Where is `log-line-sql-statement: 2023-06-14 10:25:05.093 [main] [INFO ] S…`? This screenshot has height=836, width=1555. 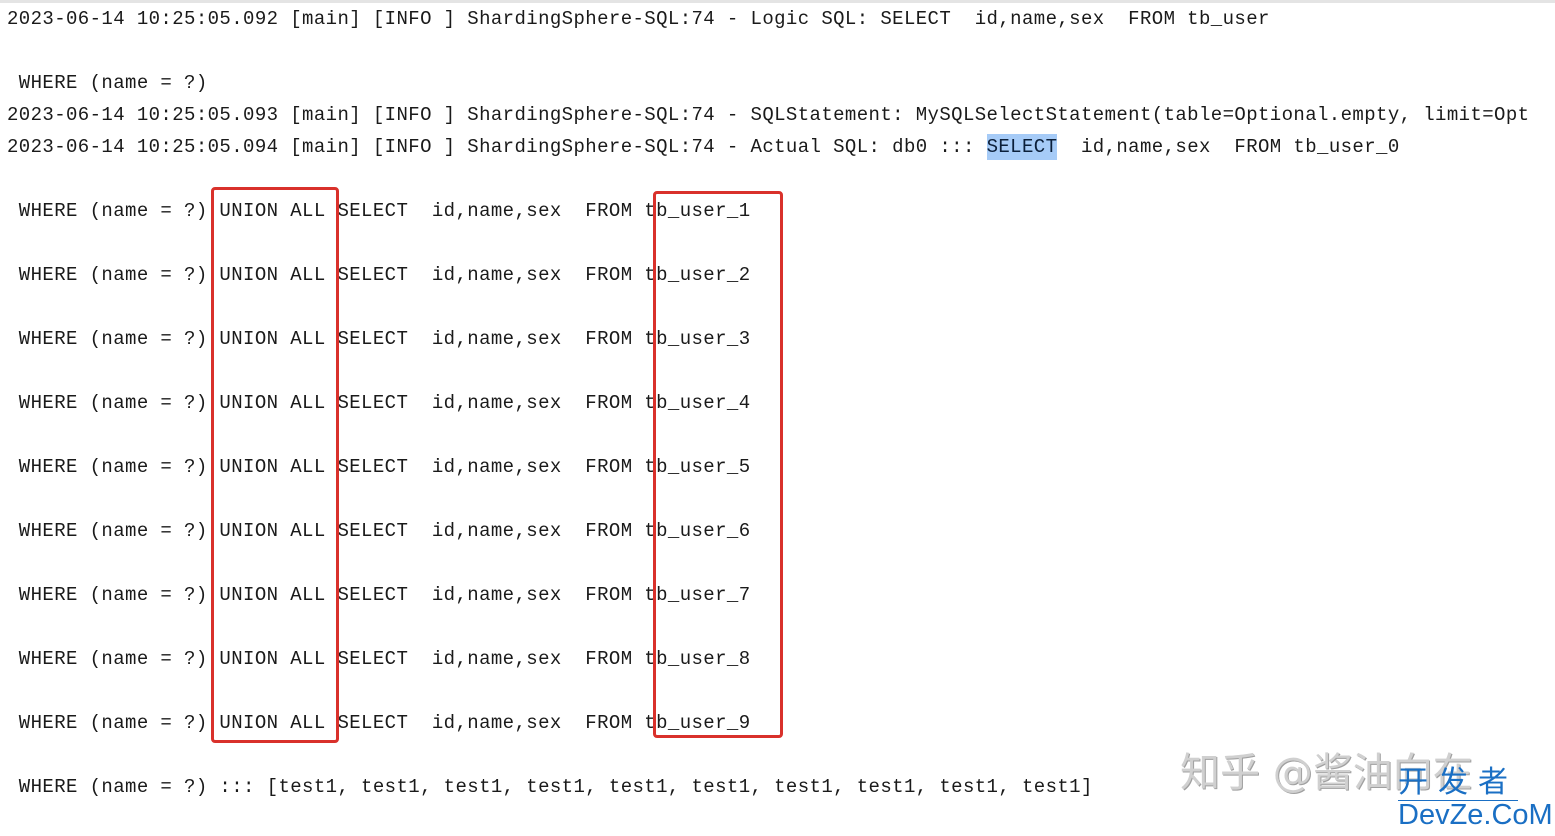
log-line-sql-statement: 2023-06-14 10:25:05.093 [main] [INFO ] S… is located at coordinates (768, 115).